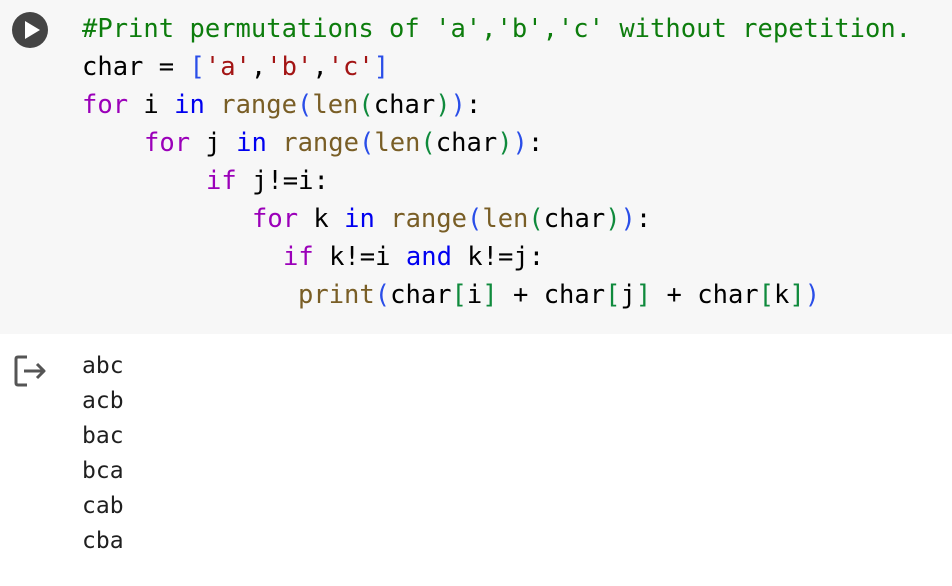 This screenshot has width=952, height=586. What do you see at coordinates (103, 506) in the screenshot?
I see `output-line: cab` at bounding box center [103, 506].